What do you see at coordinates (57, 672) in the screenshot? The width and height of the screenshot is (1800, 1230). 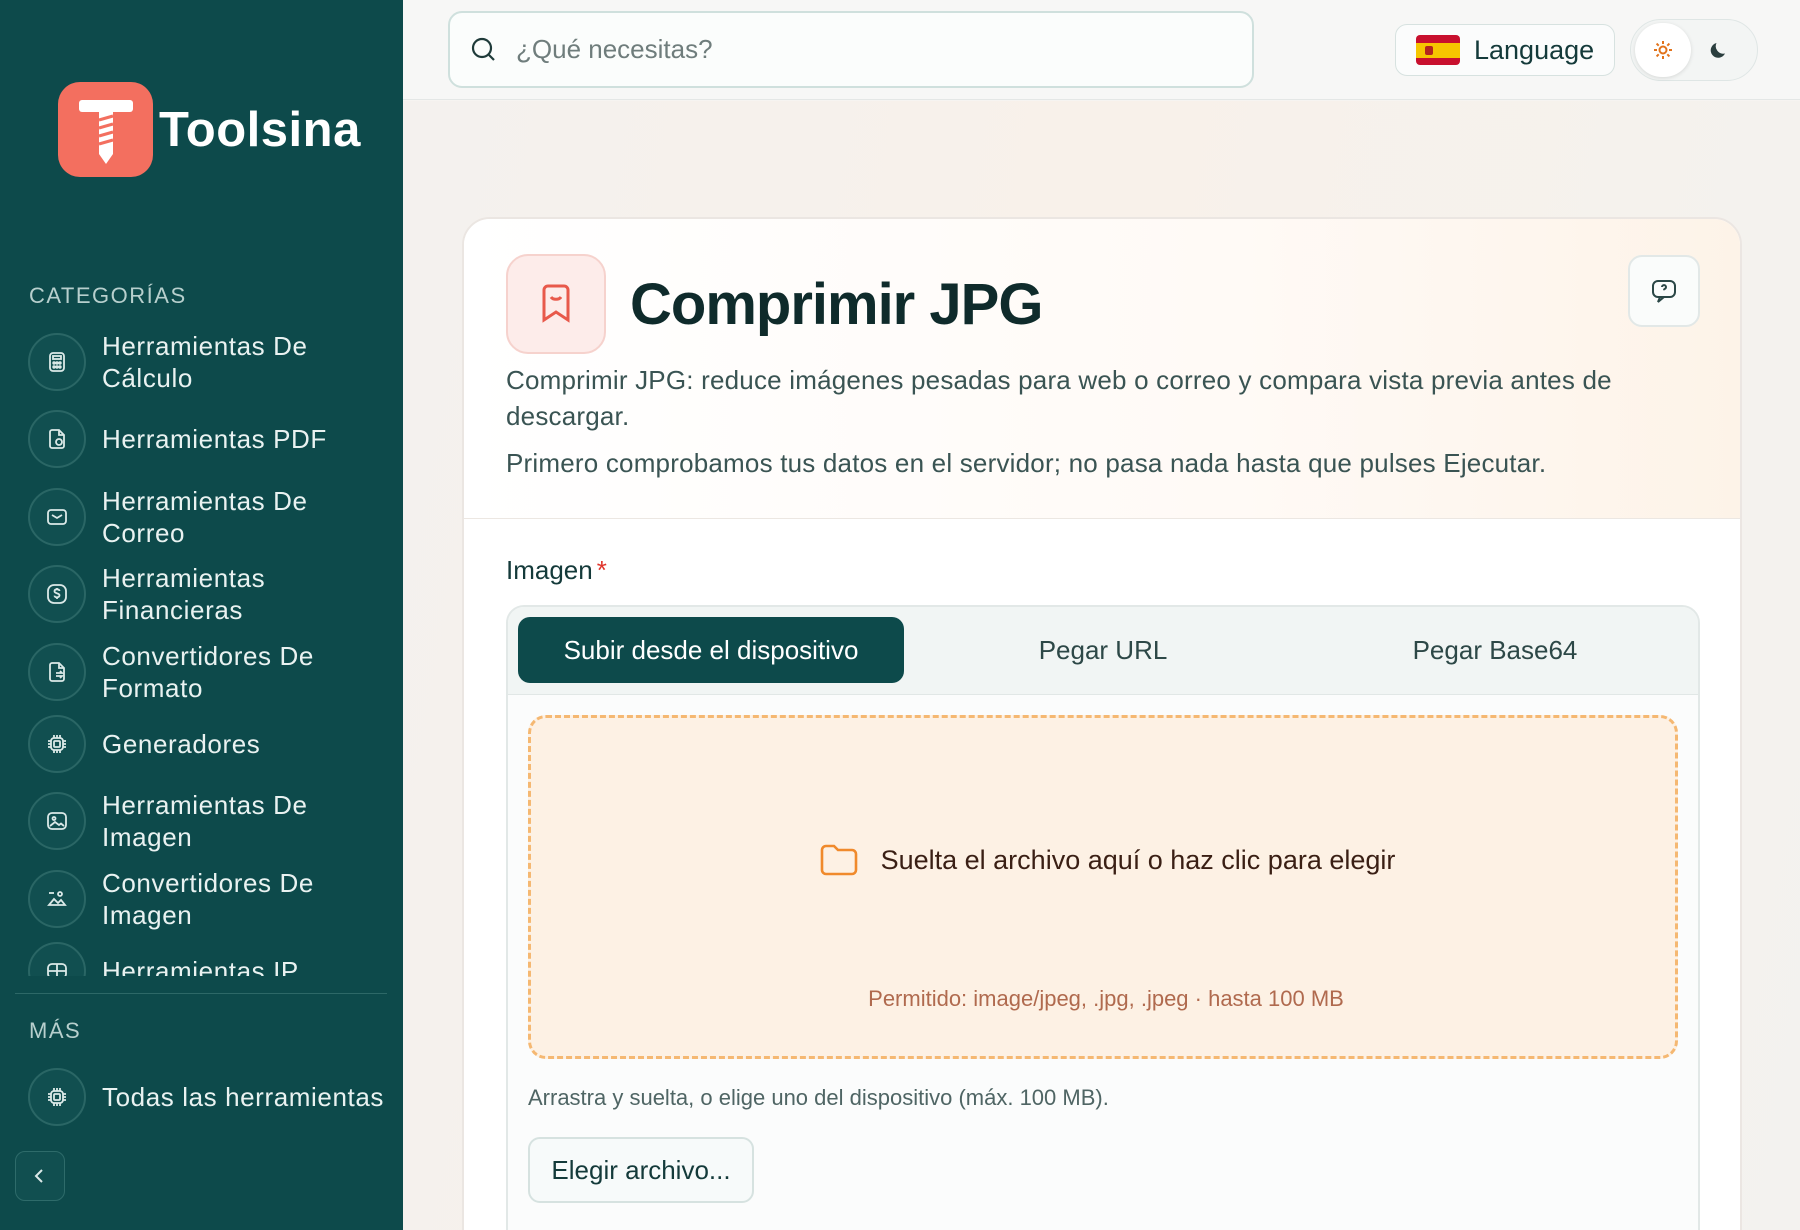 I see `file-convert-icon` at bounding box center [57, 672].